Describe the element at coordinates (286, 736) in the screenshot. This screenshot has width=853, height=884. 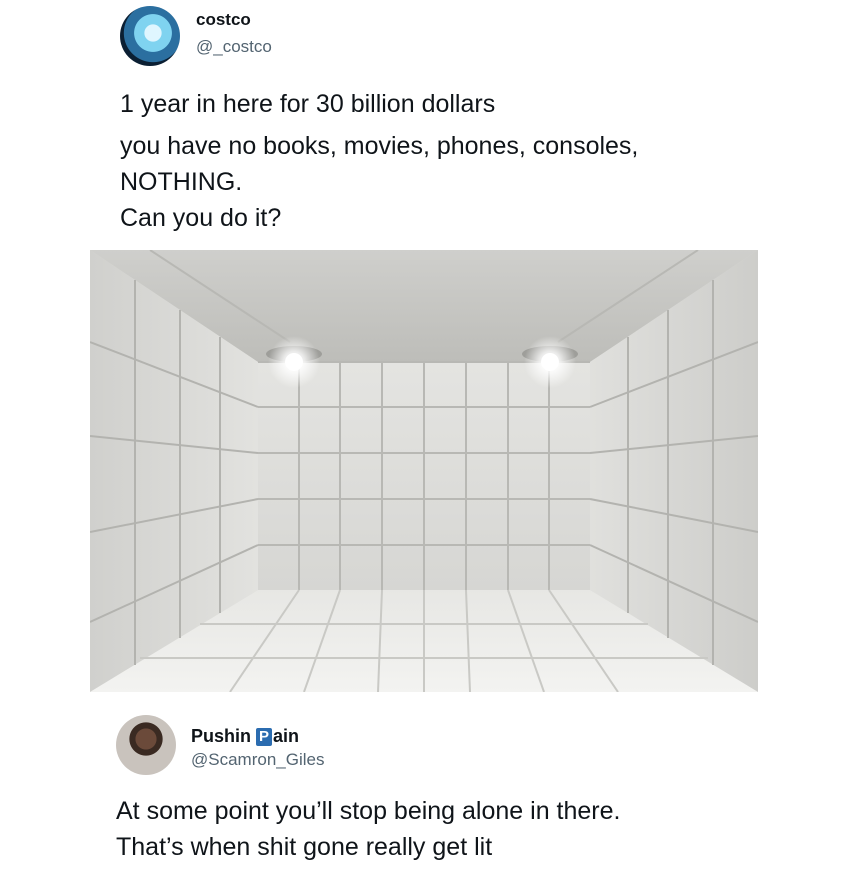
I see `author-name-suffix: ain` at that location.